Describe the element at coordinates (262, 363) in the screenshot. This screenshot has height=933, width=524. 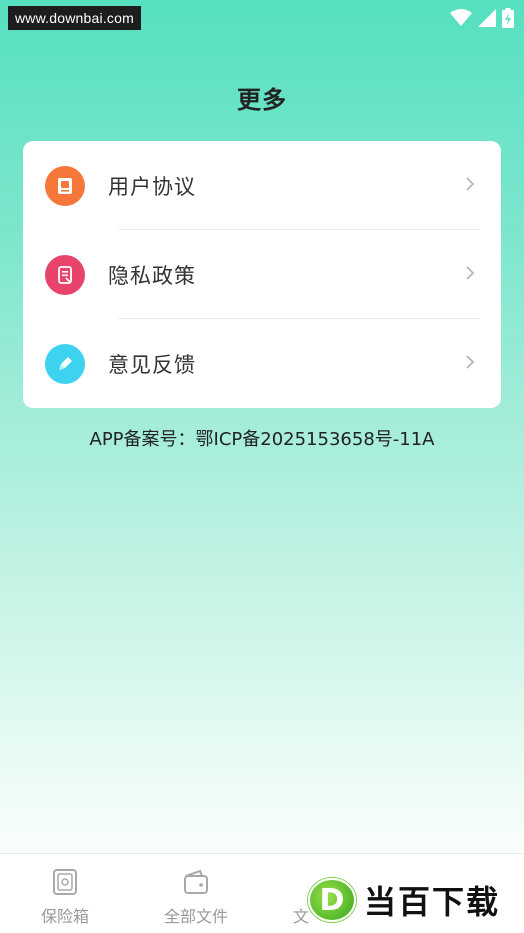
I see `menu-item-feedback: 意见反馈` at that location.